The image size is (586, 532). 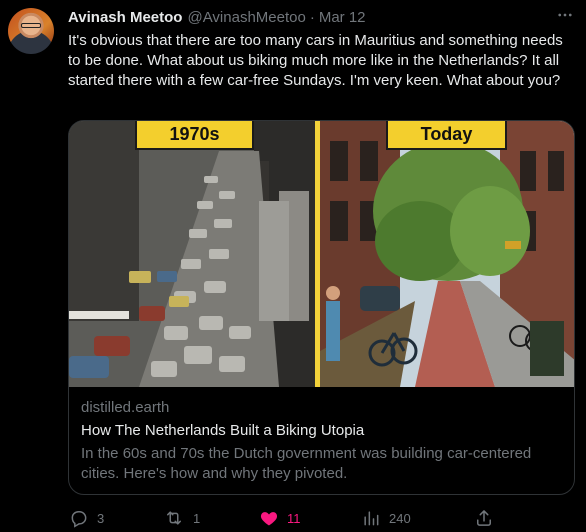 I want to click on image-label-1970s: 1970s, so click(x=194, y=135).